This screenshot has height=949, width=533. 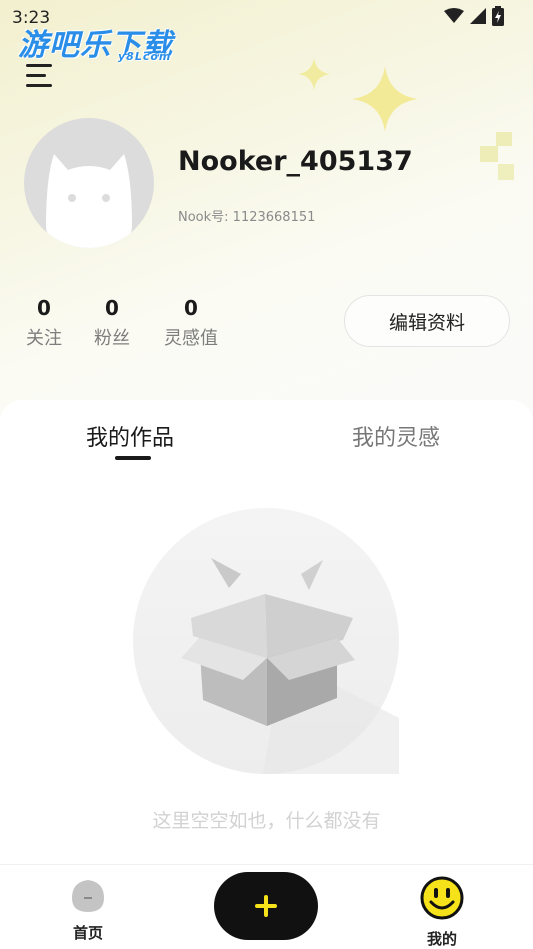 What do you see at coordinates (112, 308) in the screenshot?
I see `stat-fans-value: 0` at bounding box center [112, 308].